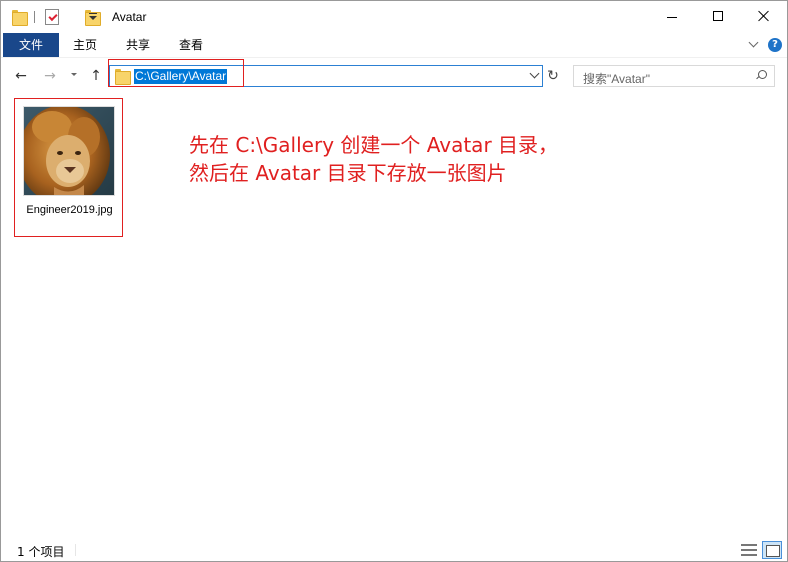 Image resolution: width=788 pixels, height=562 pixels. I want to click on search-placeholder: 搜索"Avatar", so click(616, 79).